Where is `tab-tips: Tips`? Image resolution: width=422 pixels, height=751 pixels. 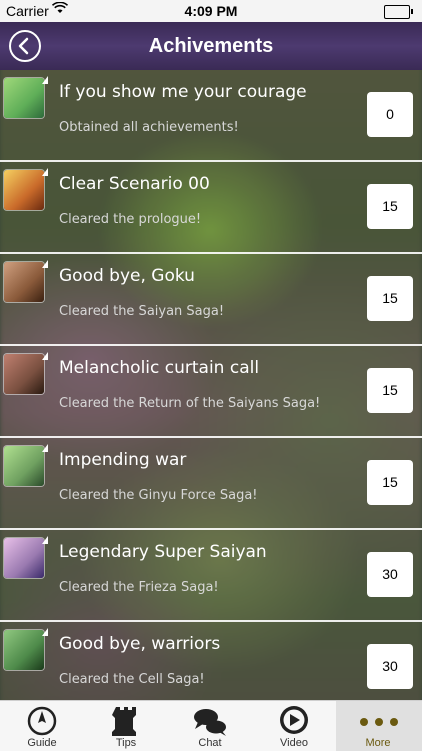
tab-tips: Tips is located at coordinates (126, 726).